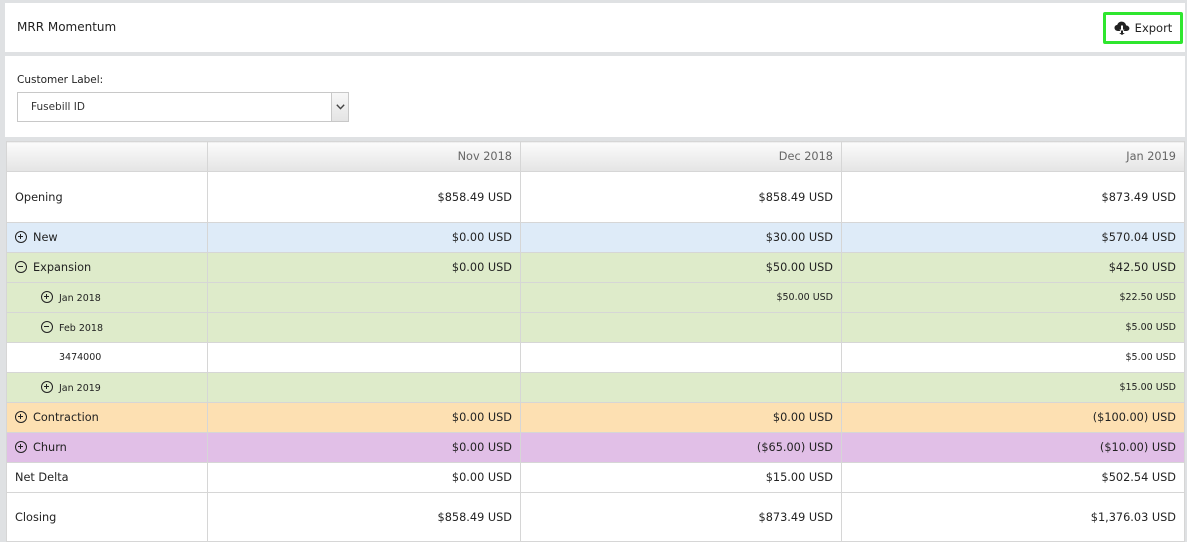  Describe the element at coordinates (107, 197) in the screenshot. I see `row-label: Opening` at that location.